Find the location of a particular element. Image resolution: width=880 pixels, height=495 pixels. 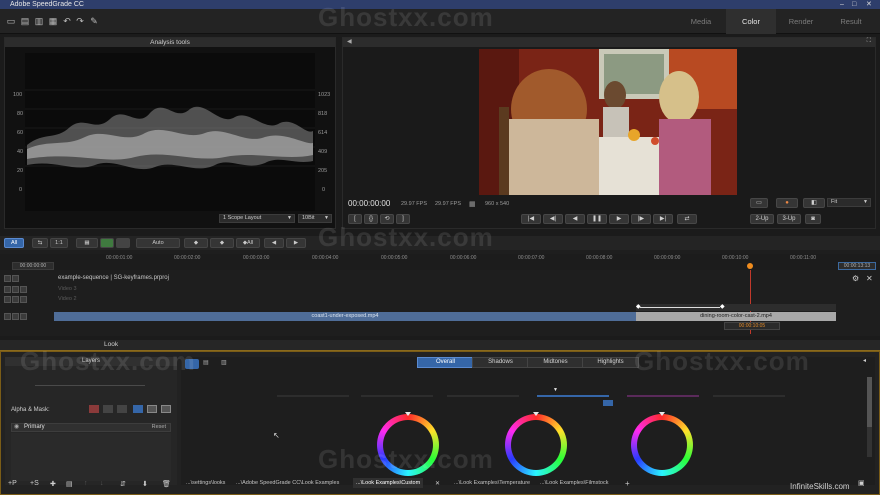

pause-button: ❚❚ is located at coordinates (597, 219).